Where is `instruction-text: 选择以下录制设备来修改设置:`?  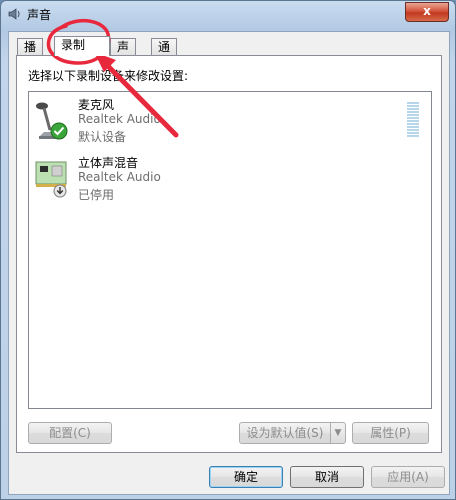 instruction-text: 选择以下录制设备来修改设置: is located at coordinates (108, 76).